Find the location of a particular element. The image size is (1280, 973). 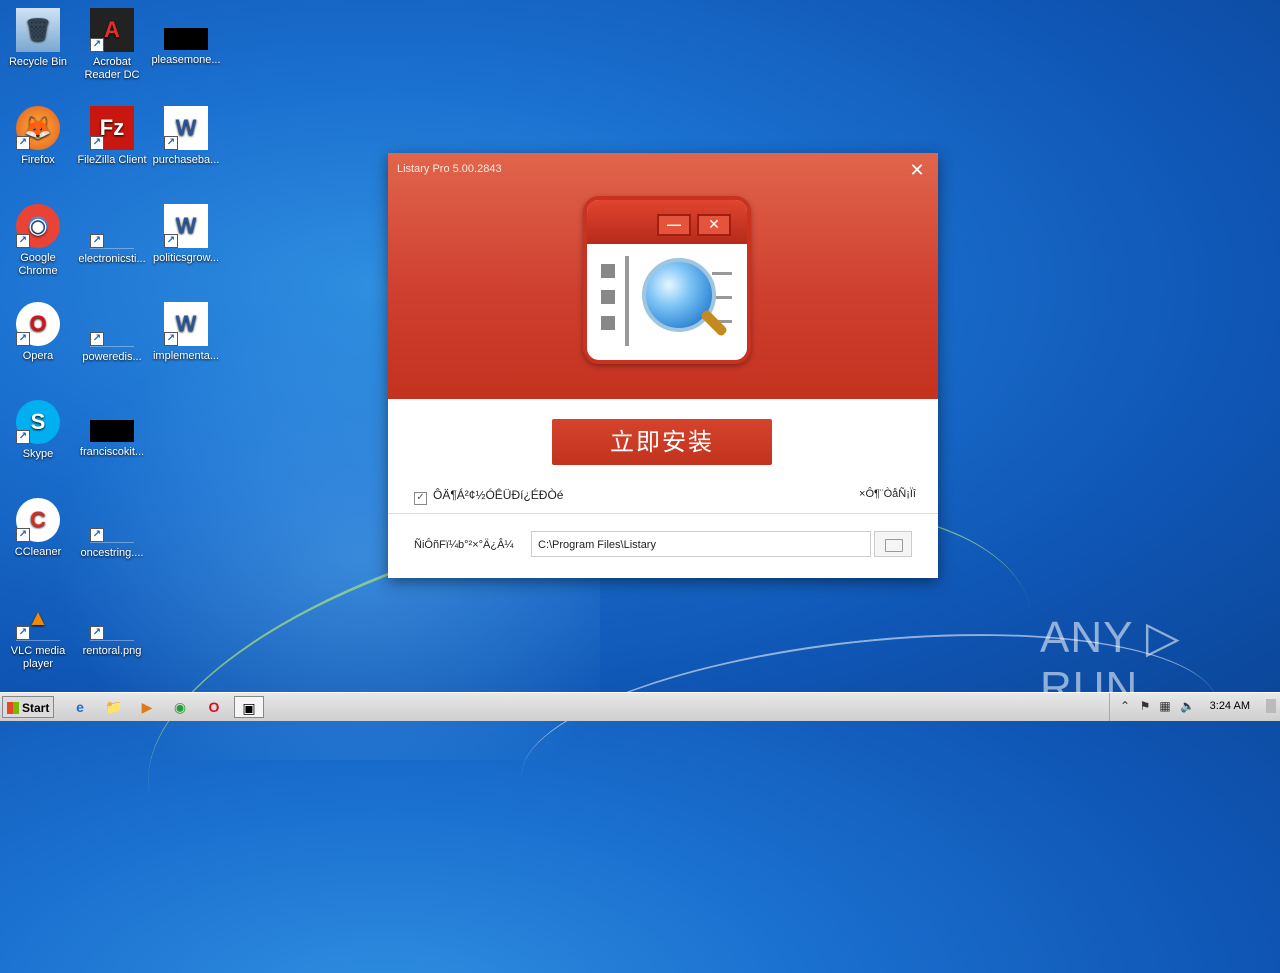

desktop-icon-label: Opera is located at coordinates (38, 356).